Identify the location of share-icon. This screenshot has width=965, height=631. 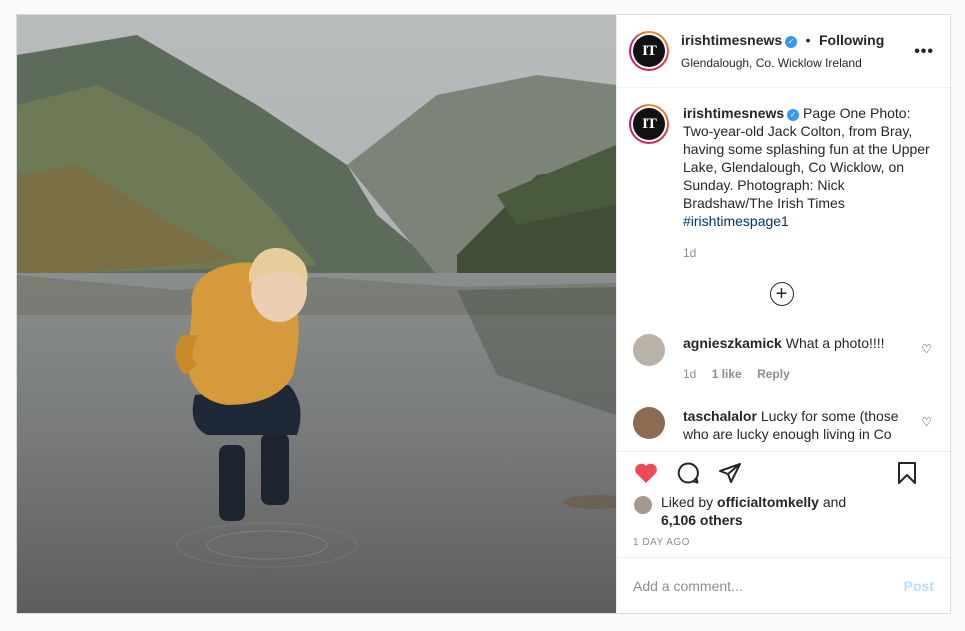
(730, 473).